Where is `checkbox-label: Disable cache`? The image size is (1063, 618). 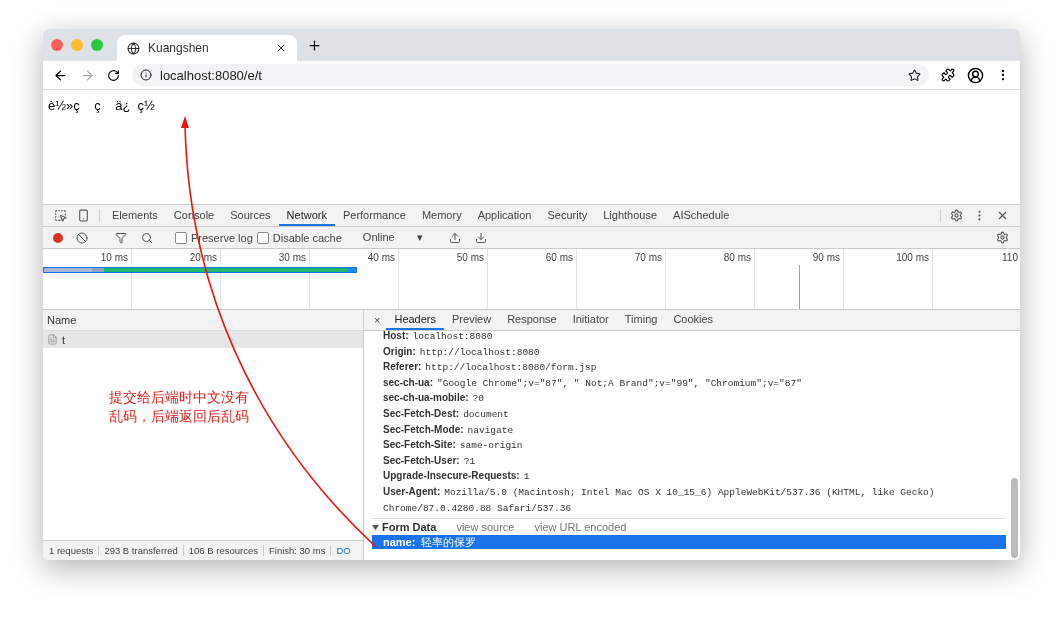
checkbox-label: Disable cache is located at coordinates (307, 237).